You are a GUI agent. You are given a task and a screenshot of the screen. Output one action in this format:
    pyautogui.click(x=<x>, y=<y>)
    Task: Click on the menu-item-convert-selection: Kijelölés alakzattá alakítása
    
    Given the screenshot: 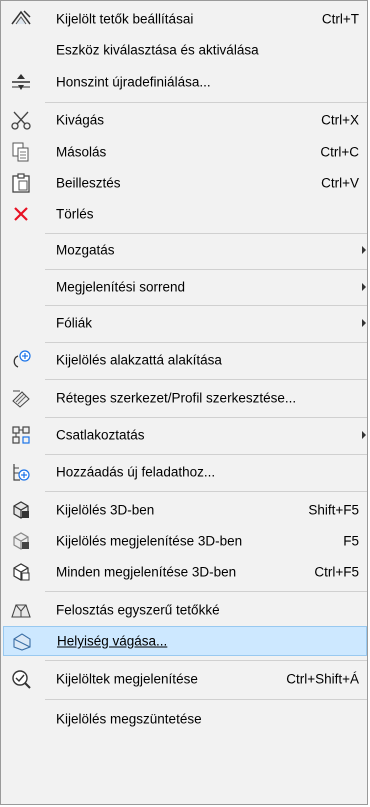 What is the action you would take?
    pyautogui.click(x=185, y=360)
    